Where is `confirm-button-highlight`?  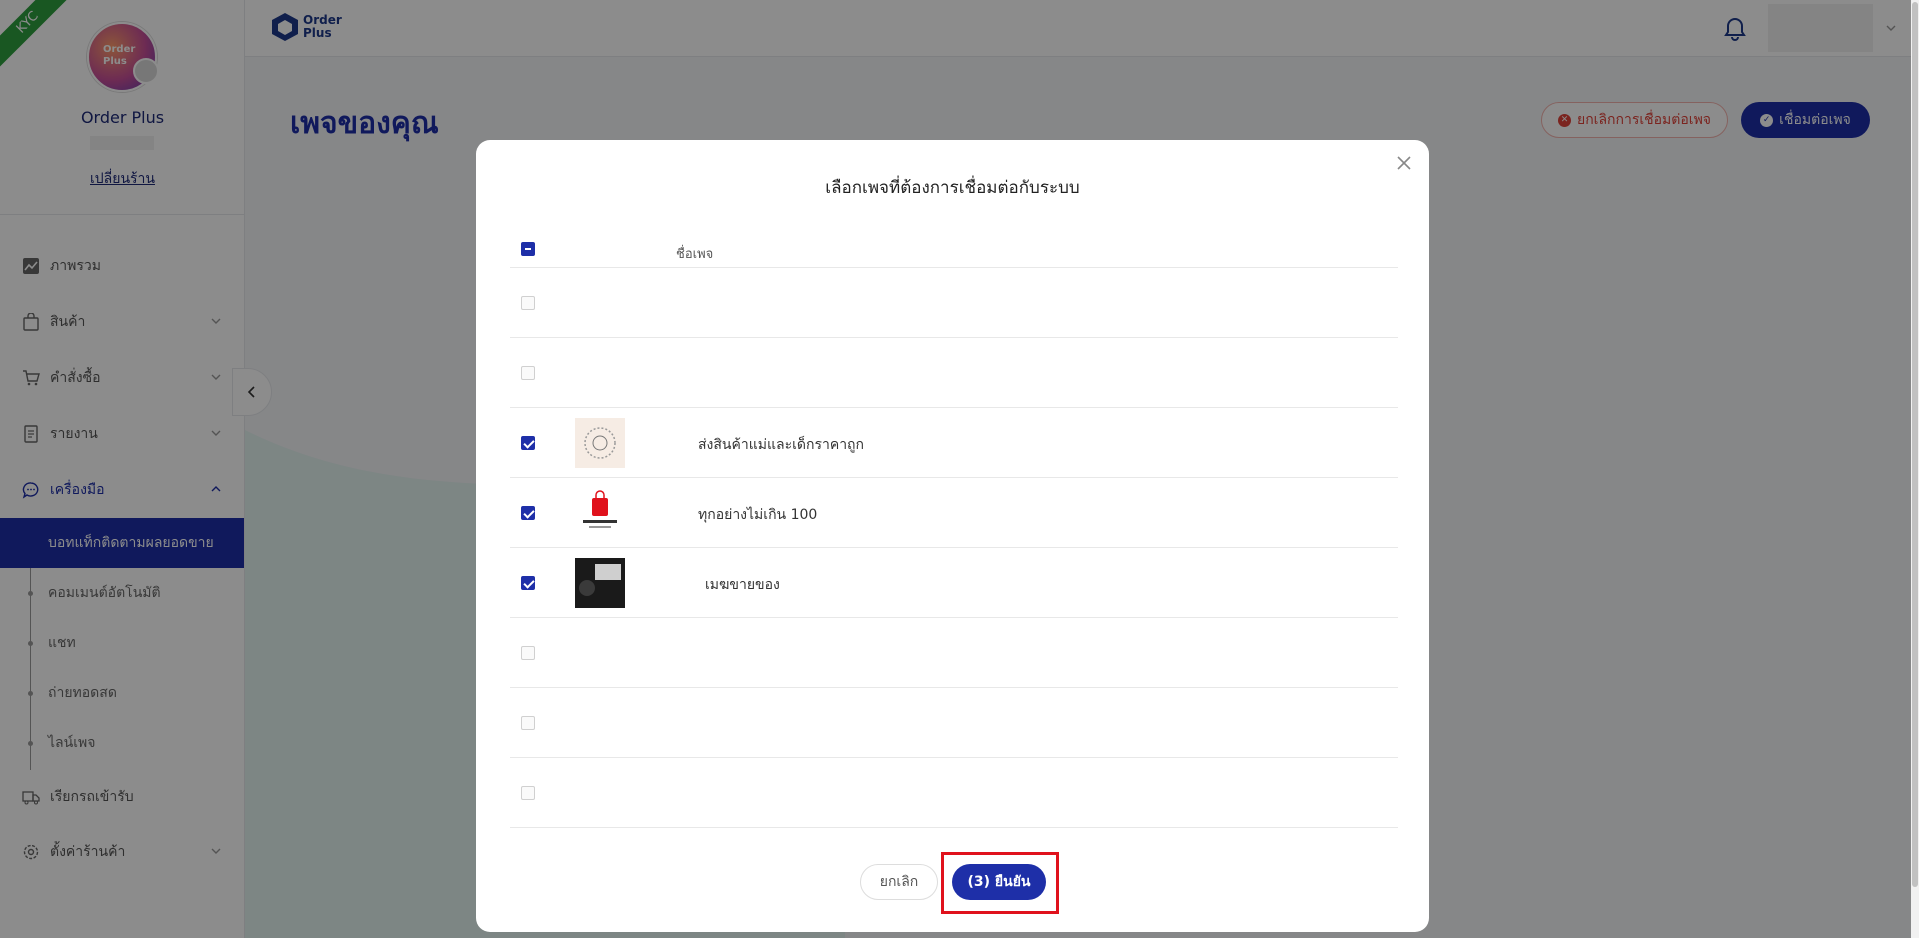
confirm-button-highlight is located at coordinates (1000, 883).